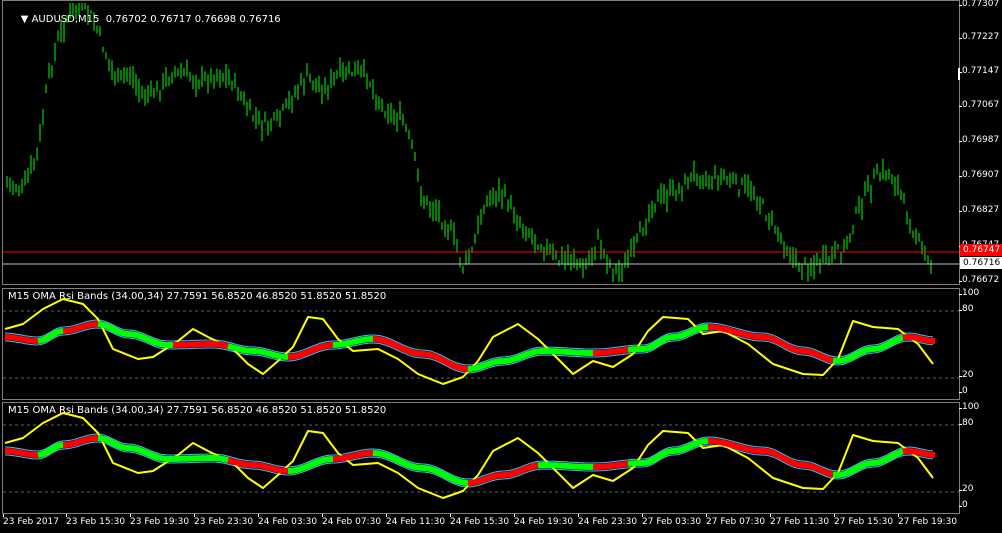  Describe the element at coordinates (480, 520) in the screenshot. I see `time-tick-label: 24 Feb 15:30` at that location.